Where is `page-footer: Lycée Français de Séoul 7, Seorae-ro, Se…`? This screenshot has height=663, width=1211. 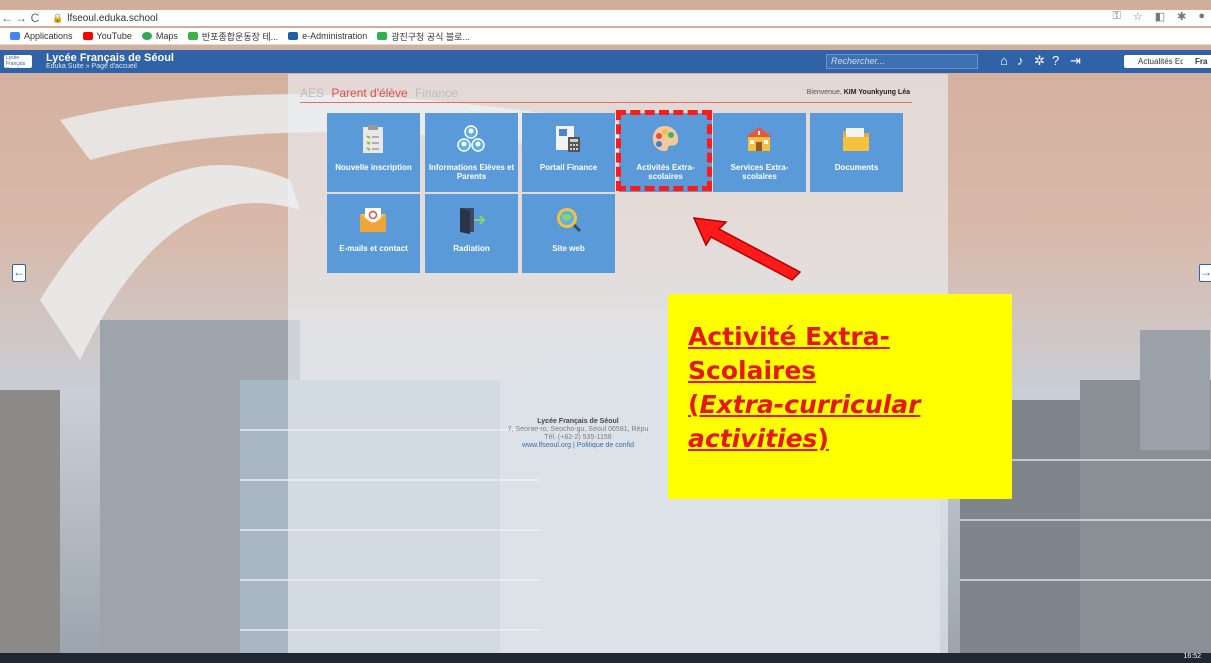
page-footer: Lycée Français de Séoul 7, Seorae-ro, Se… is located at coordinates (578, 434).